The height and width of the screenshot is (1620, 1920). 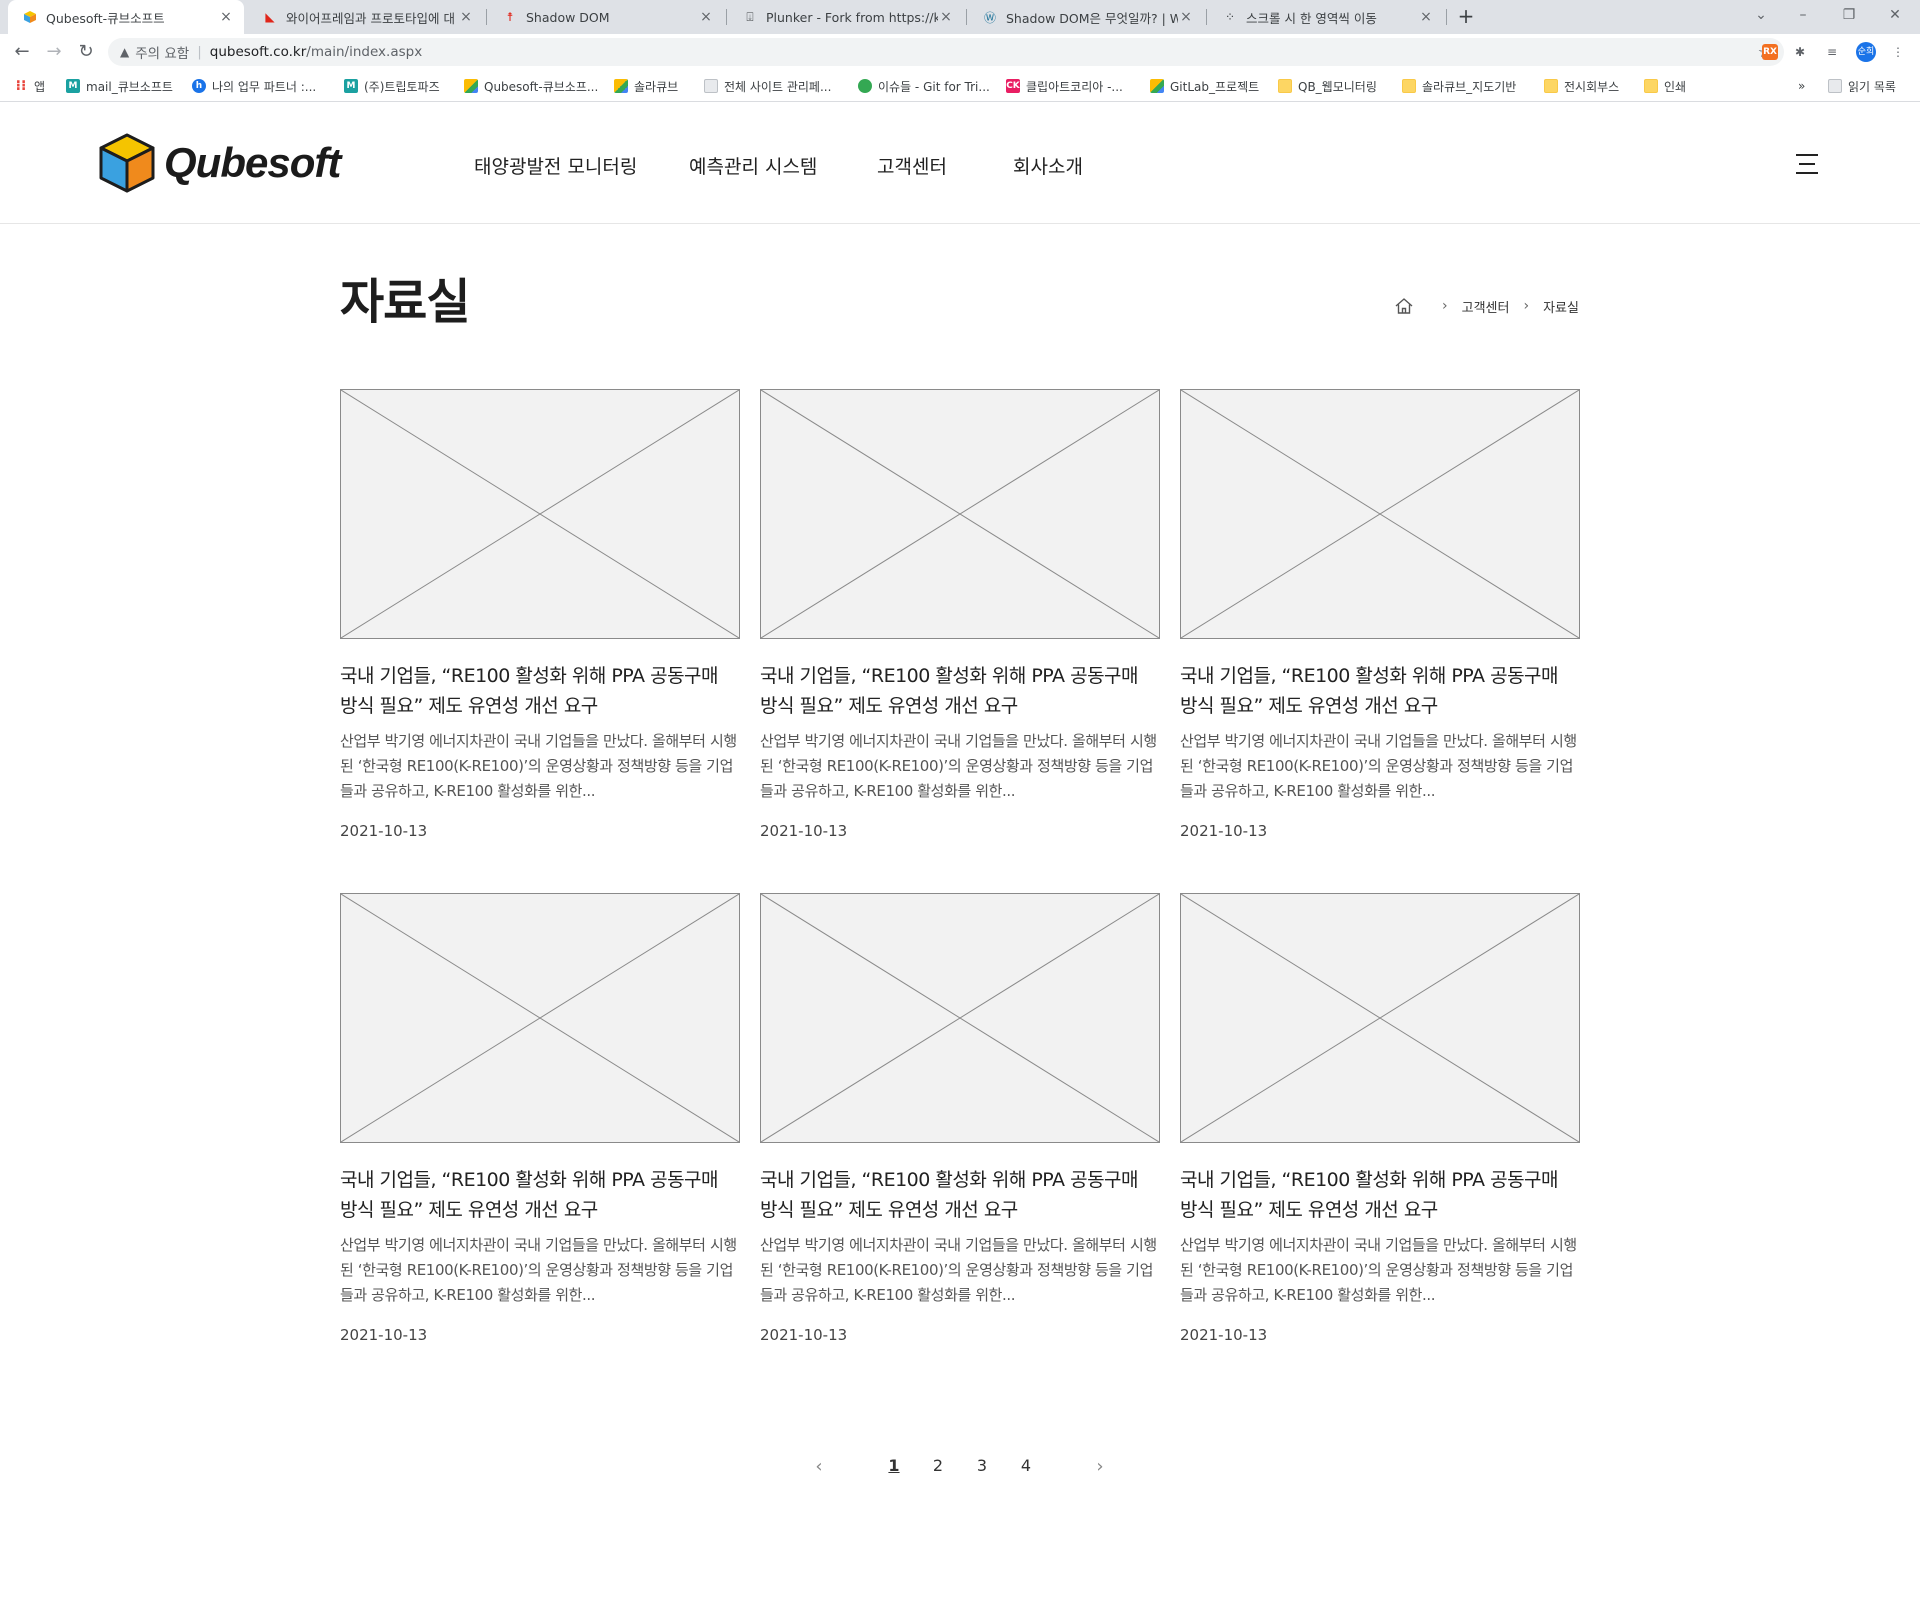 What do you see at coordinates (124, 52) in the screenshot?
I see `warning-icon: ▲` at bounding box center [124, 52].